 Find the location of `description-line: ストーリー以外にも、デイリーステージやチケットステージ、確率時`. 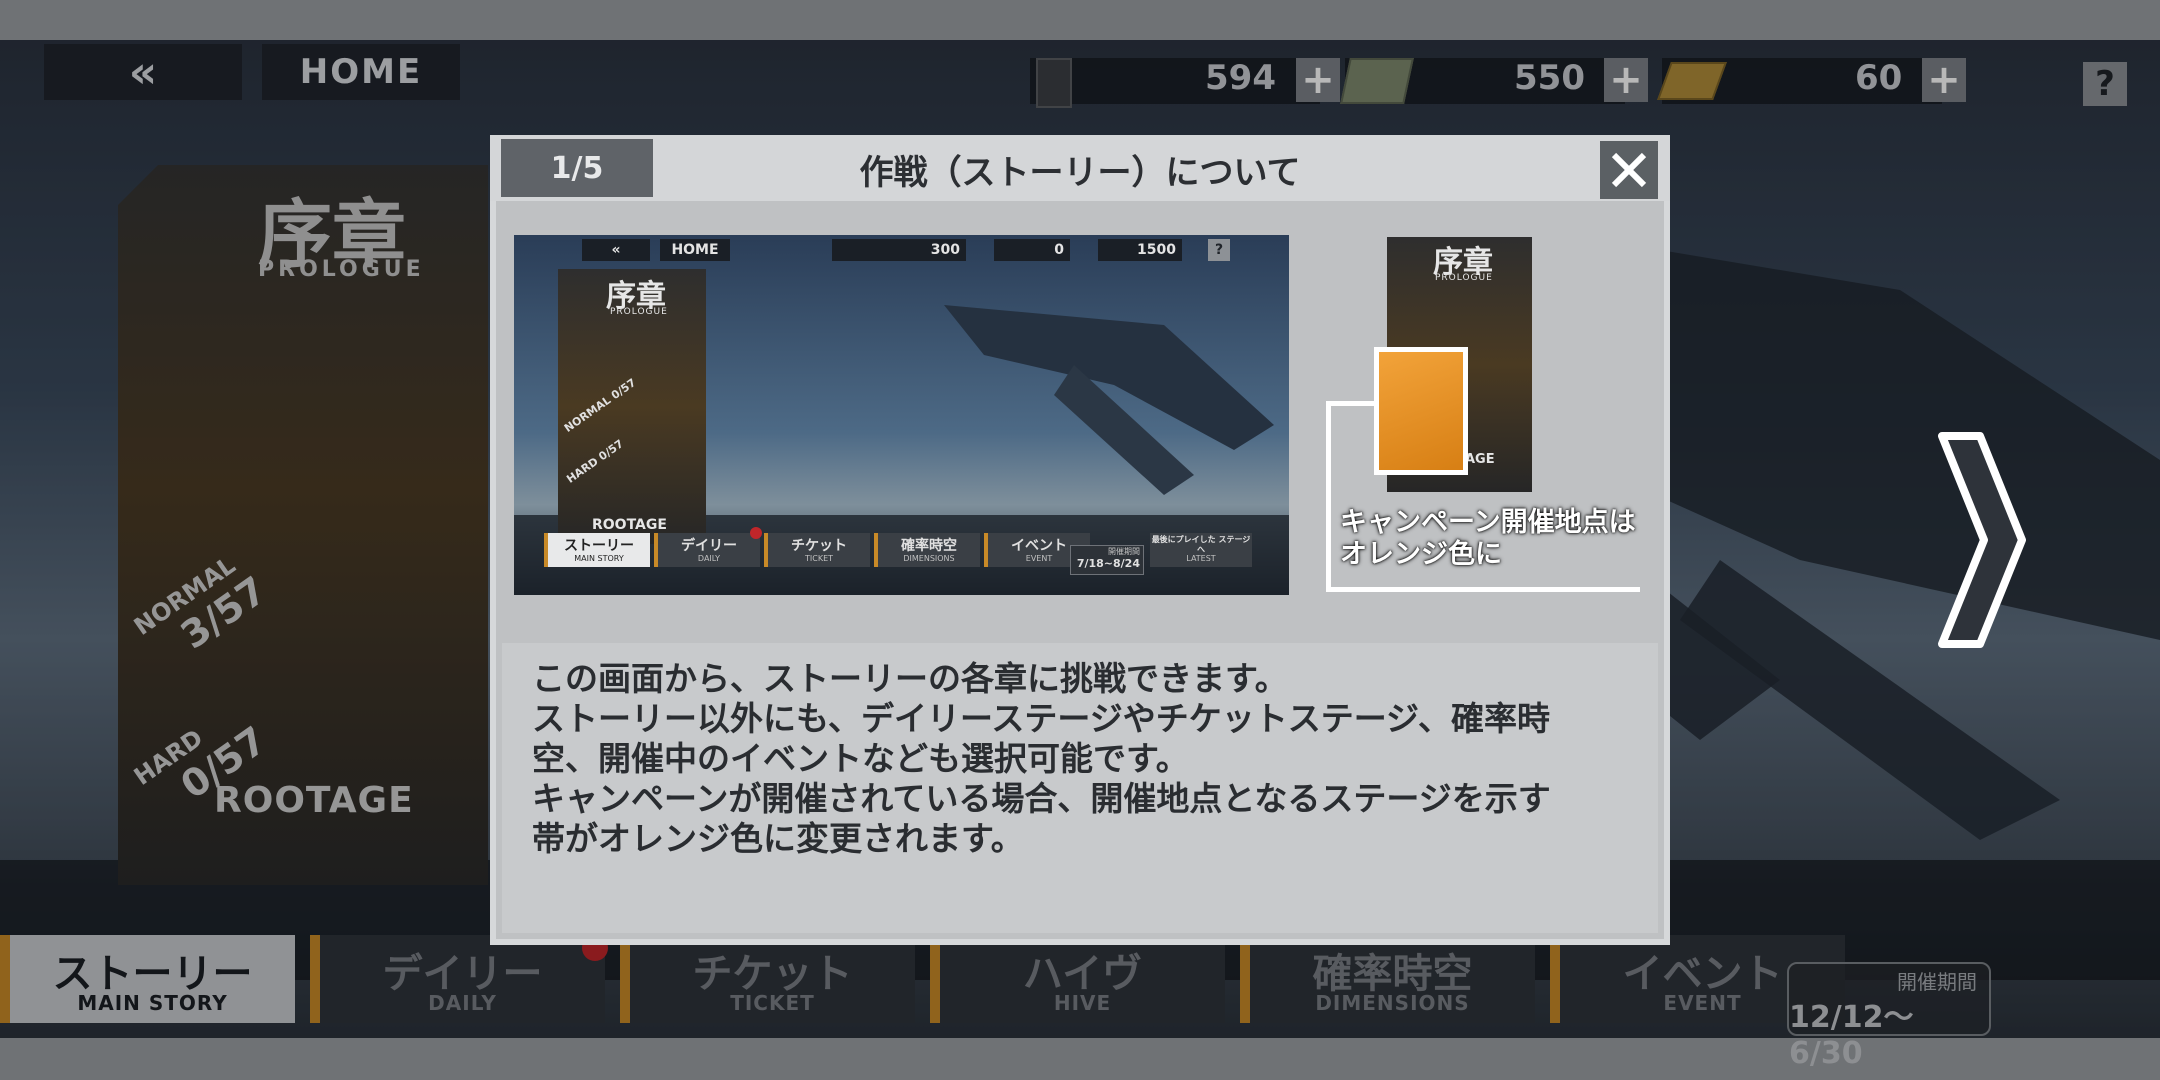

description-line: ストーリー以外にも、デイリーステージやチケットステージ、確率時 is located at coordinates (1041, 718).